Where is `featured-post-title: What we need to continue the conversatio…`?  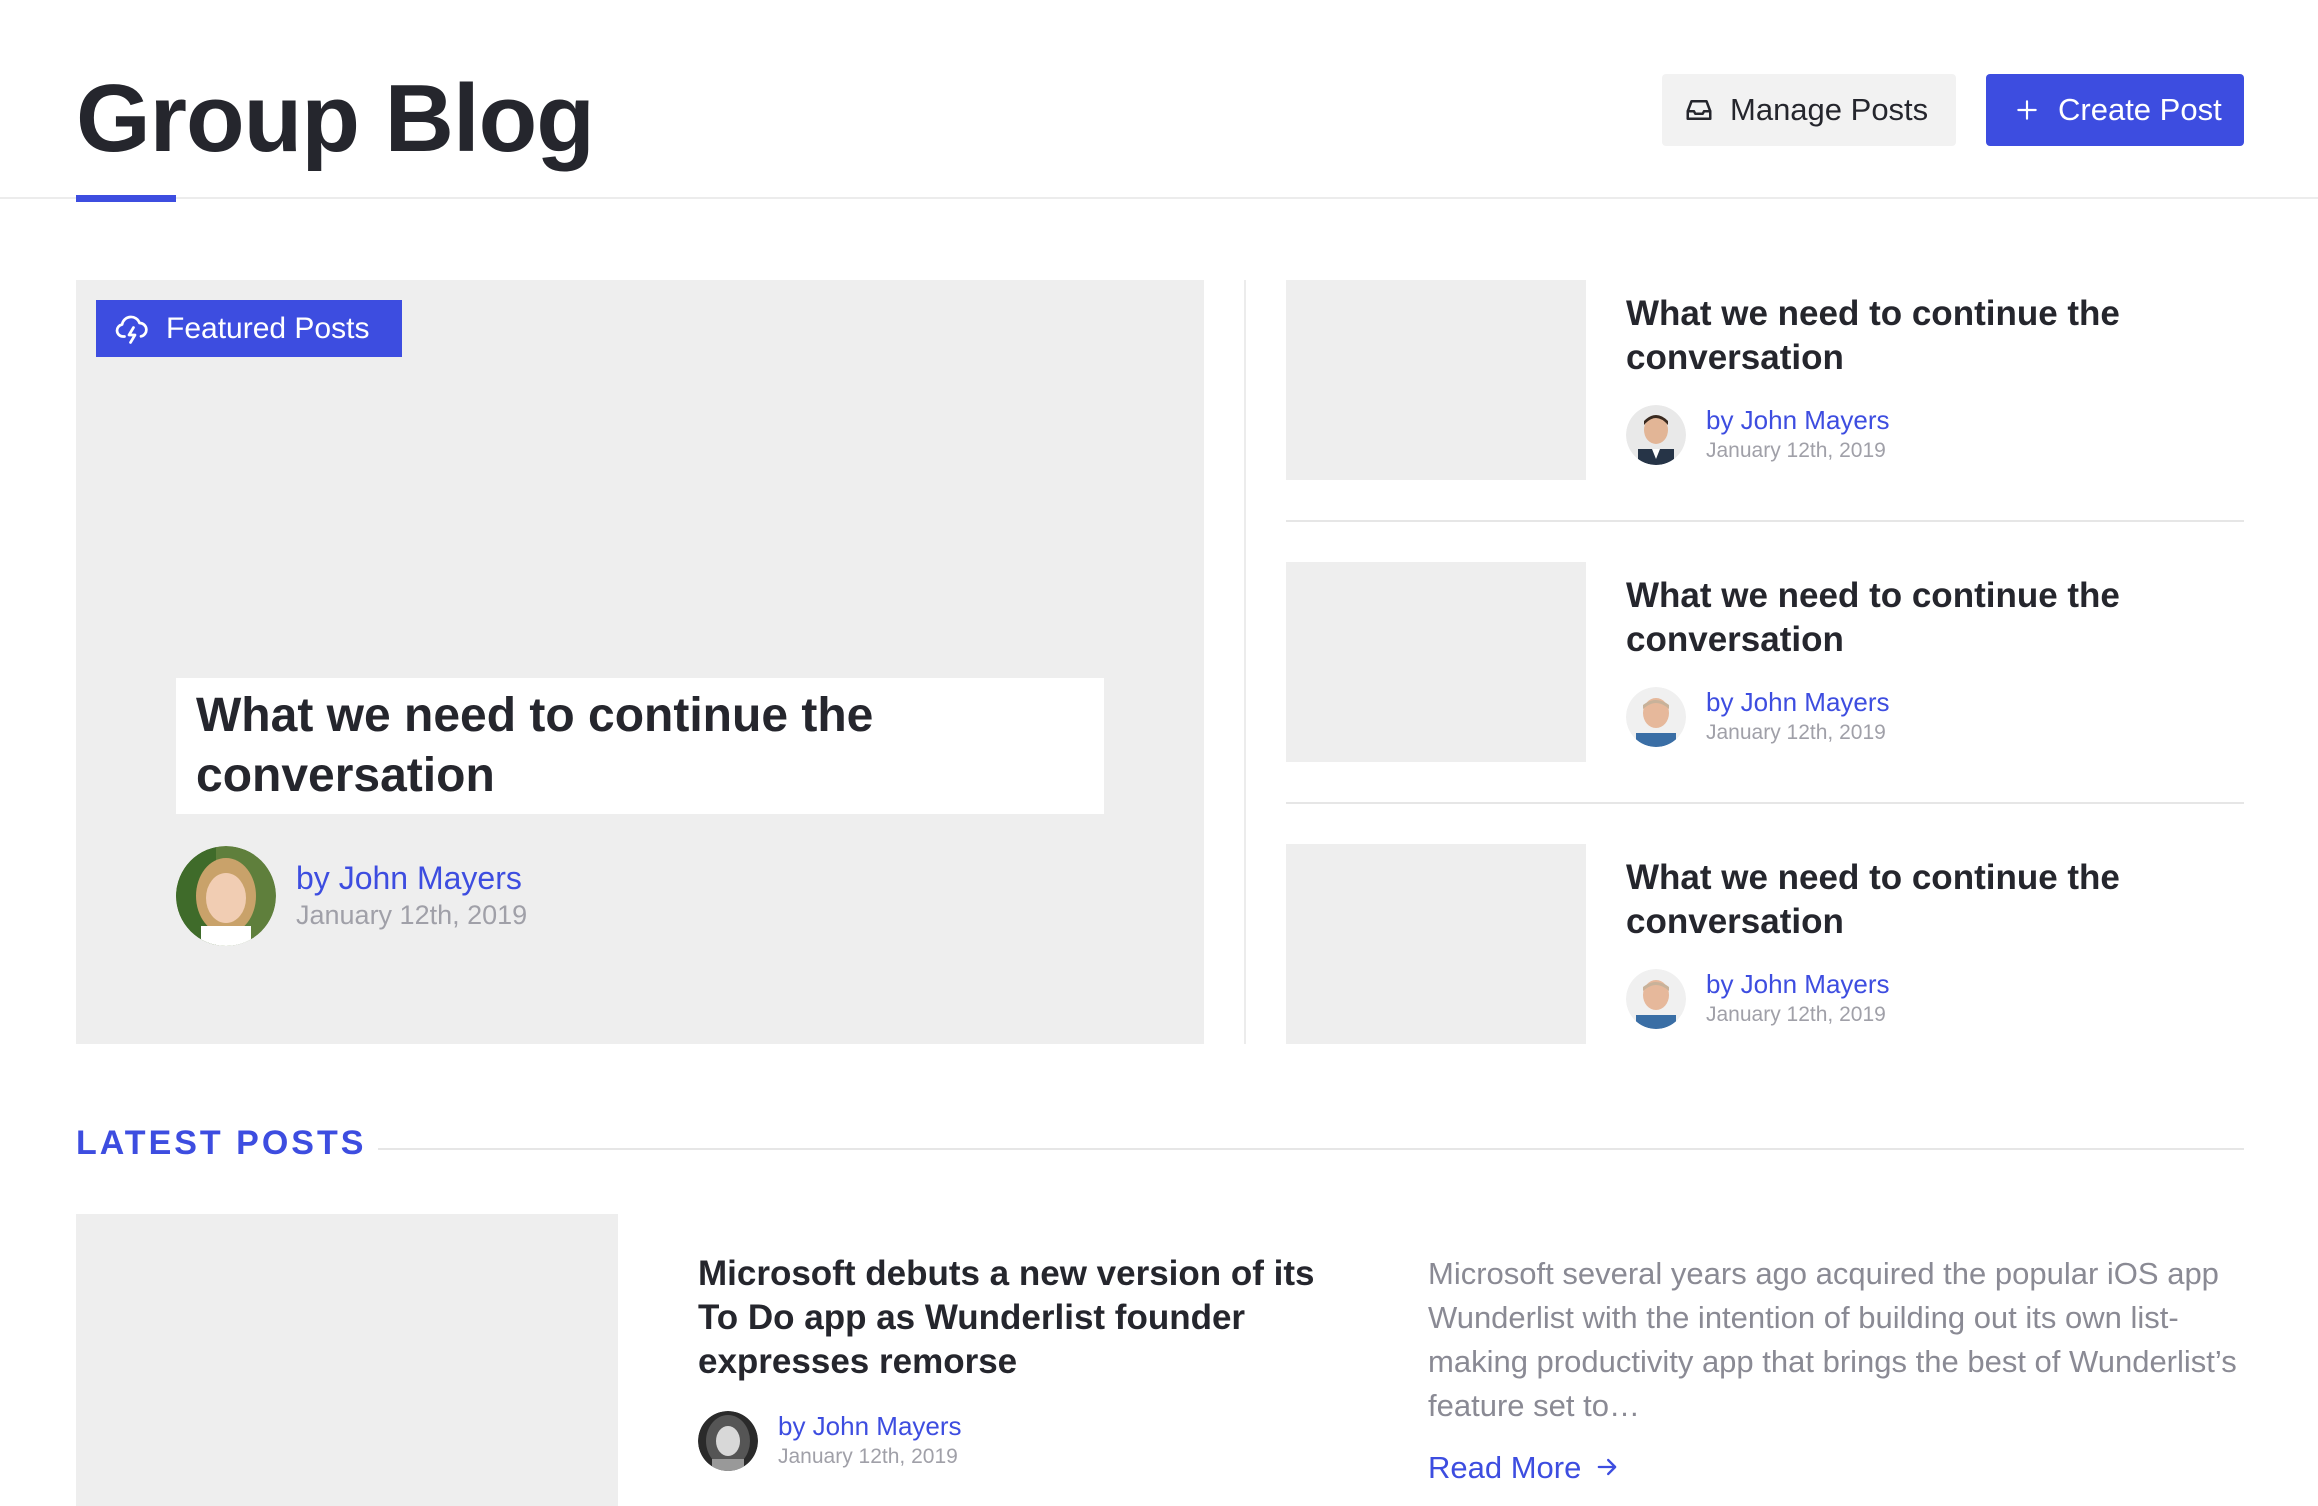 featured-post-title: What we need to continue the conversatio… is located at coordinates (640, 746).